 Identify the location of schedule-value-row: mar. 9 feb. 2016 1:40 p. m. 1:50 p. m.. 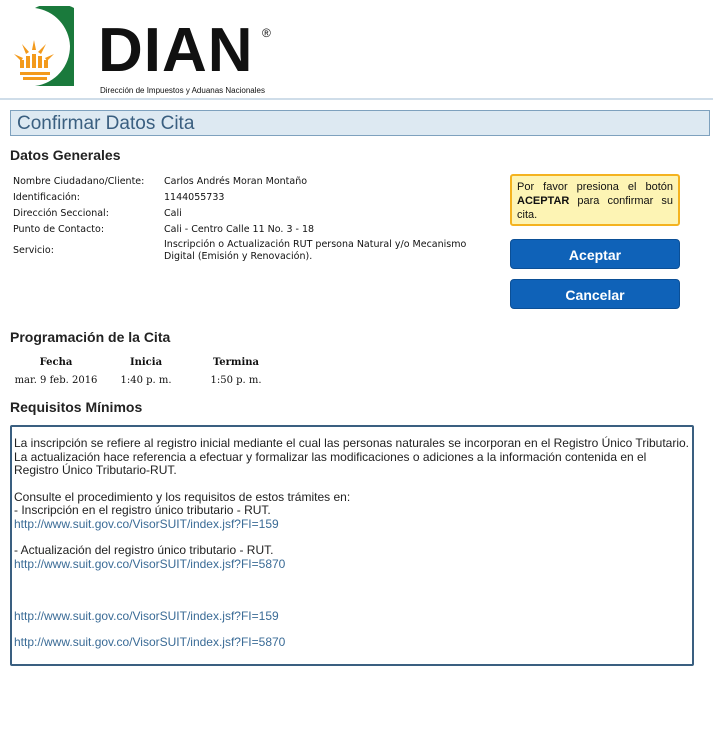
(146, 380).